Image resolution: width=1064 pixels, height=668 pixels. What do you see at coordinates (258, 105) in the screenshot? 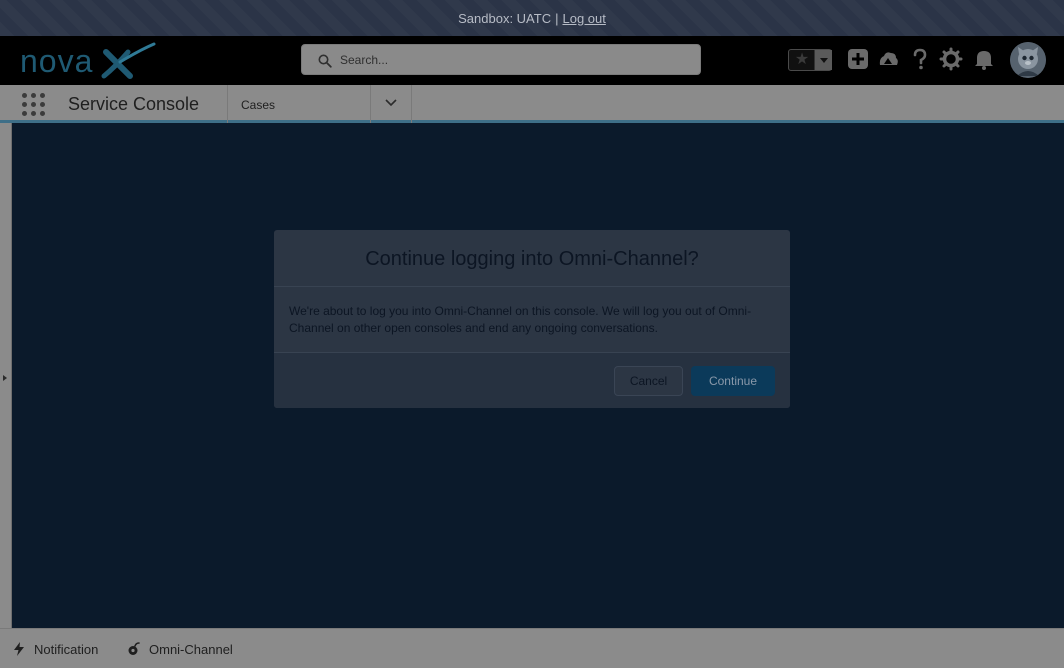
I see `nav-item-label: Cases` at bounding box center [258, 105].